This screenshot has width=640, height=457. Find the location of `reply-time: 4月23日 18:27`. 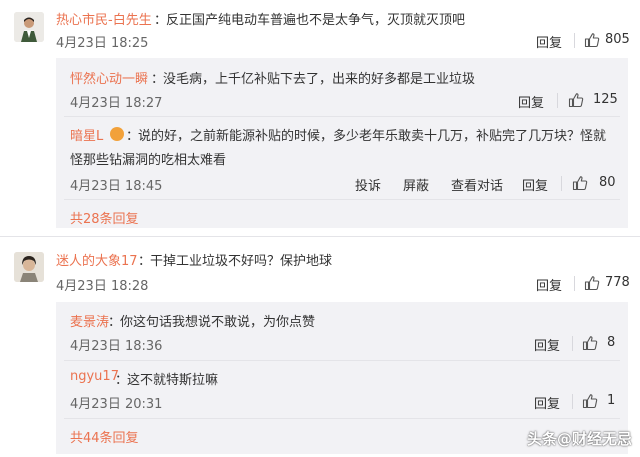

reply-time: 4月23日 18:27 is located at coordinates (116, 103).